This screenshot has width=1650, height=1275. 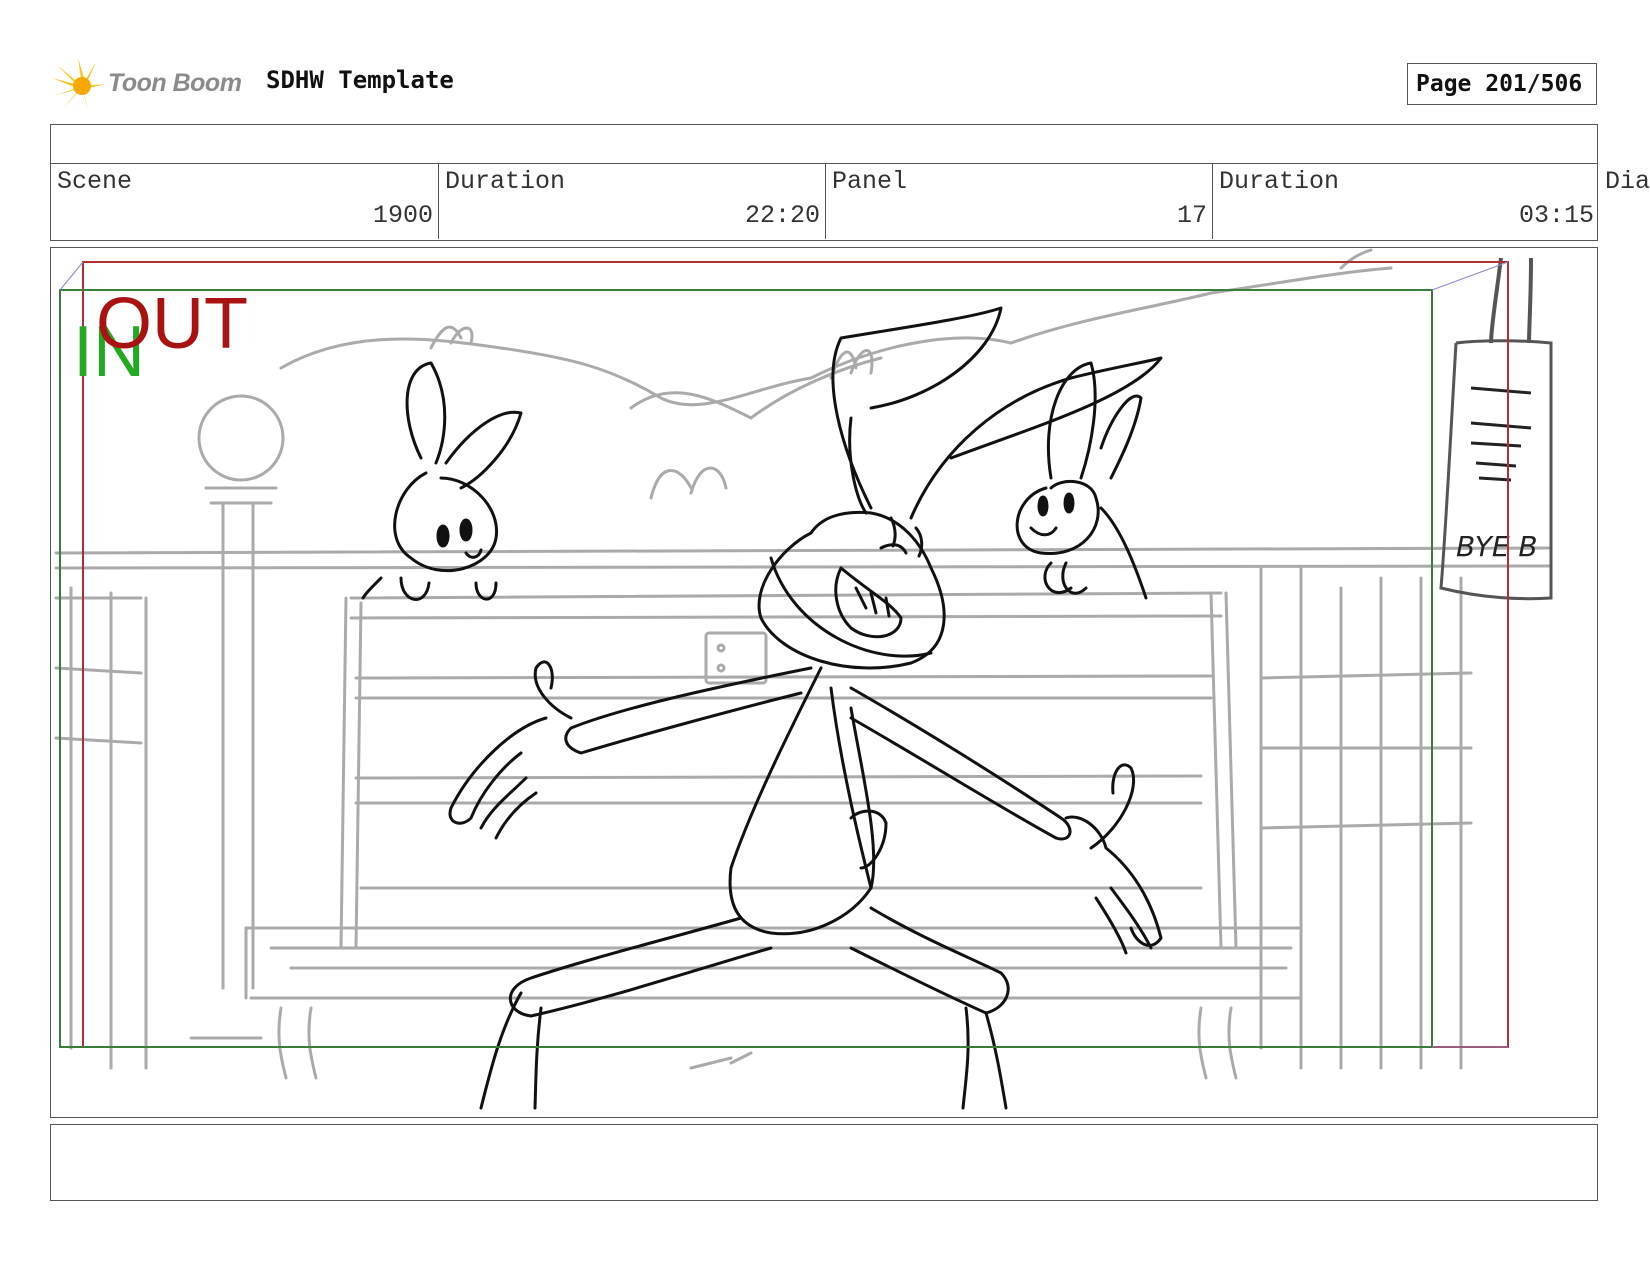 What do you see at coordinates (244, 201) in the screenshot?
I see `scene-cell: Scene 1900` at bounding box center [244, 201].